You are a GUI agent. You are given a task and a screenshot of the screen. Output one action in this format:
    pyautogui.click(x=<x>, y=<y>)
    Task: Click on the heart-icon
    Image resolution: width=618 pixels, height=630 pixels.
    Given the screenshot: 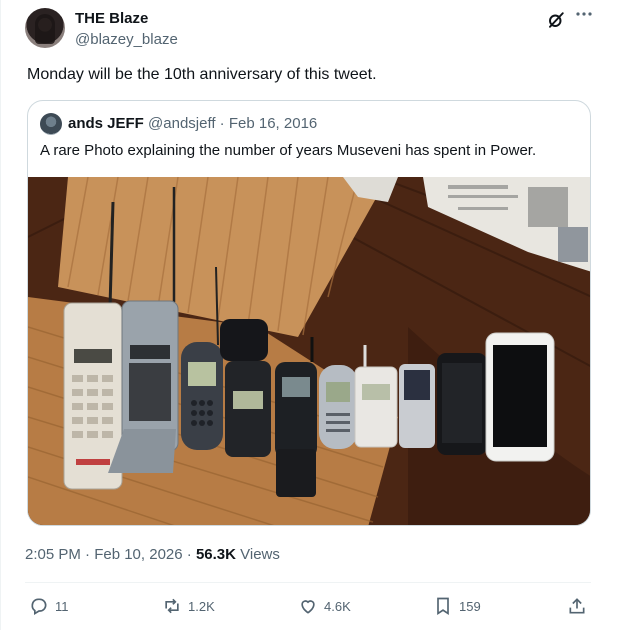 What is the action you would take?
    pyautogui.click(x=308, y=607)
    